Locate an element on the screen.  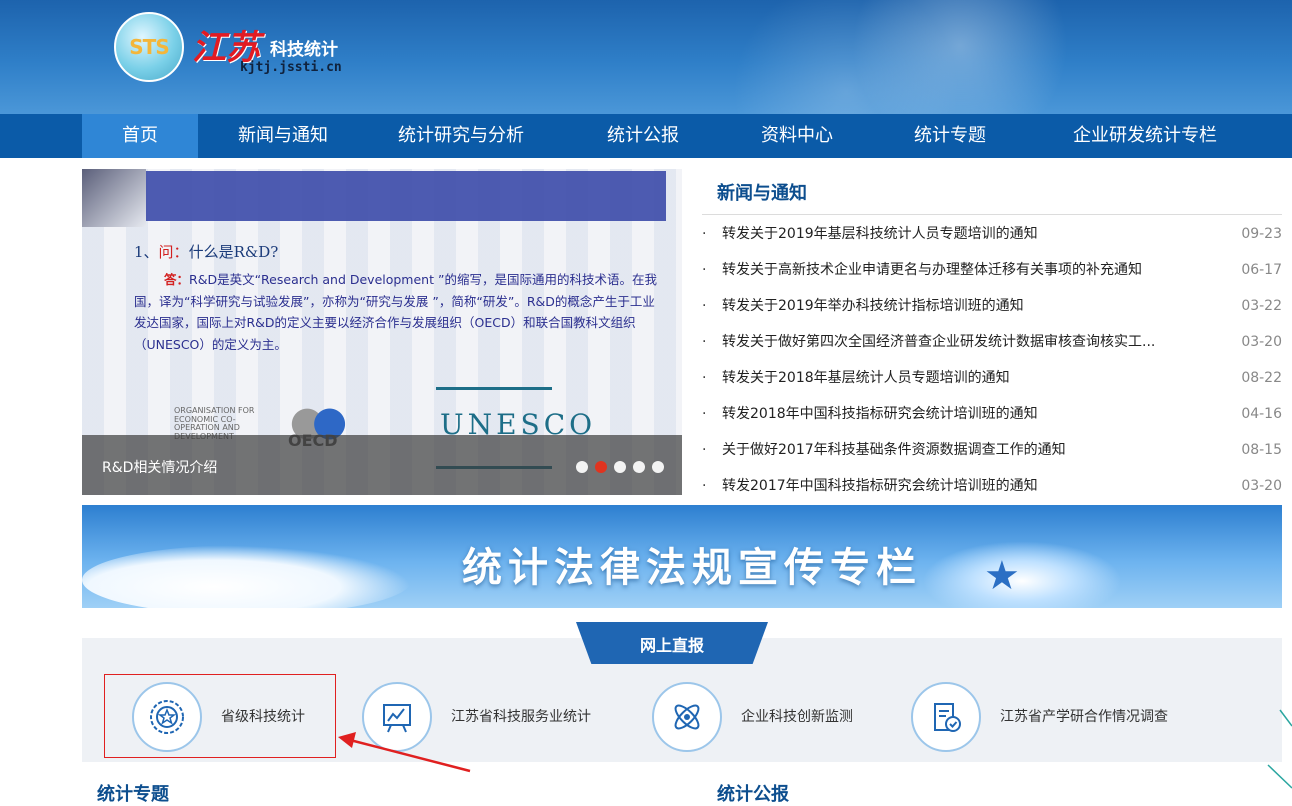
news-item-title: 关于做好2017年科技基础条件资源数据调查工作的通知 is located at coordinates (957, 450).